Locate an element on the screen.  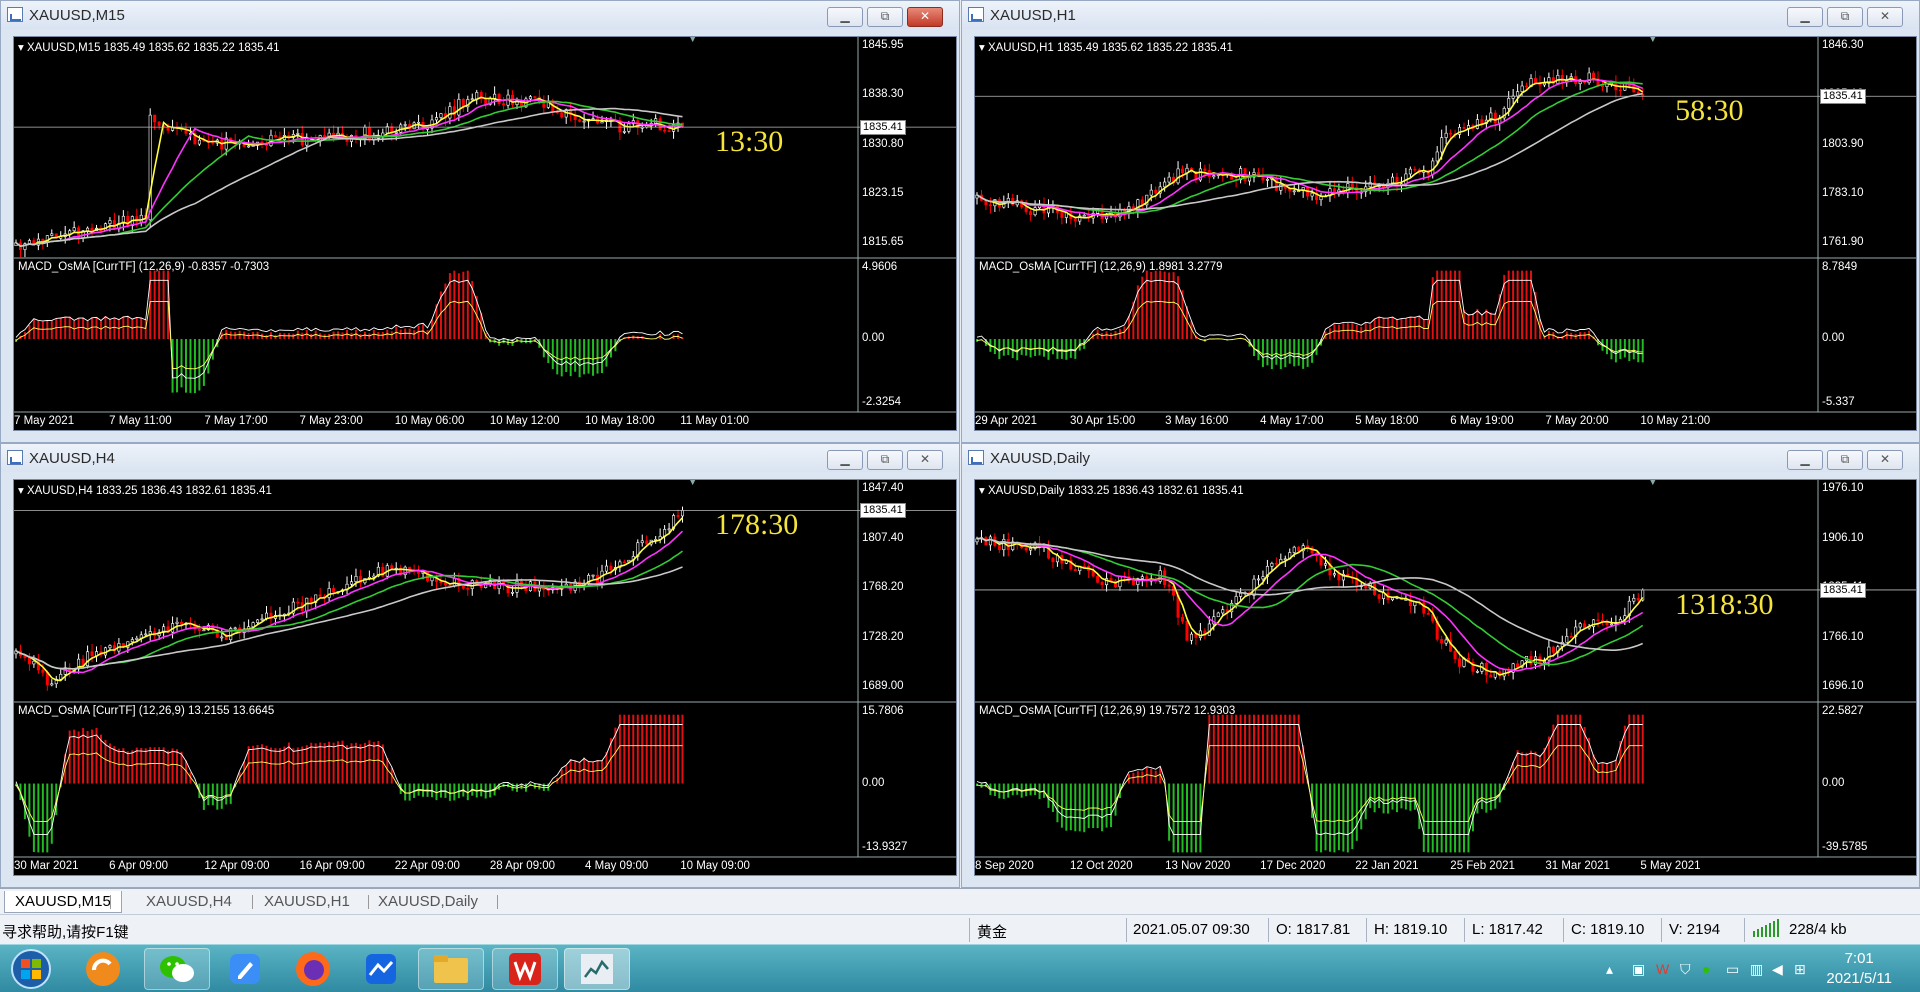
macd-scale-label: 15.7806 is located at coordinates (883, 711).